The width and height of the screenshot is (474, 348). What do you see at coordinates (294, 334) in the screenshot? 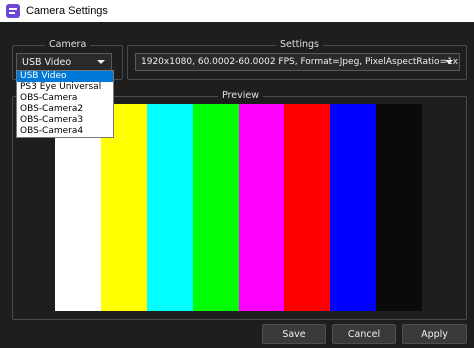
I see `save-button: Save` at bounding box center [294, 334].